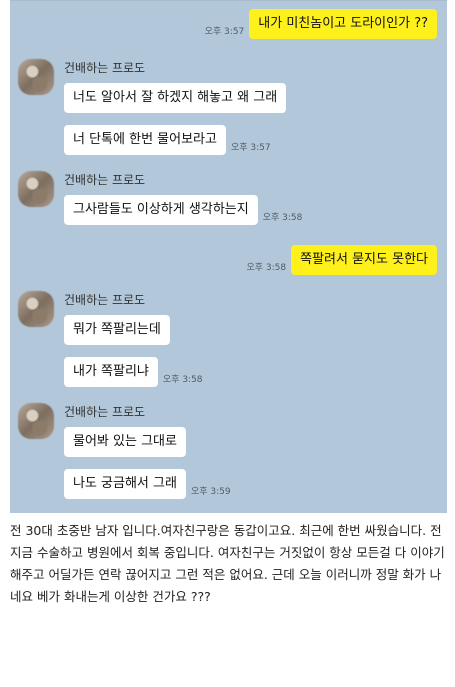 This screenshot has height=687, width=455. I want to click on other-message-bubble: 내가 쪽팔리냐, so click(111, 372).